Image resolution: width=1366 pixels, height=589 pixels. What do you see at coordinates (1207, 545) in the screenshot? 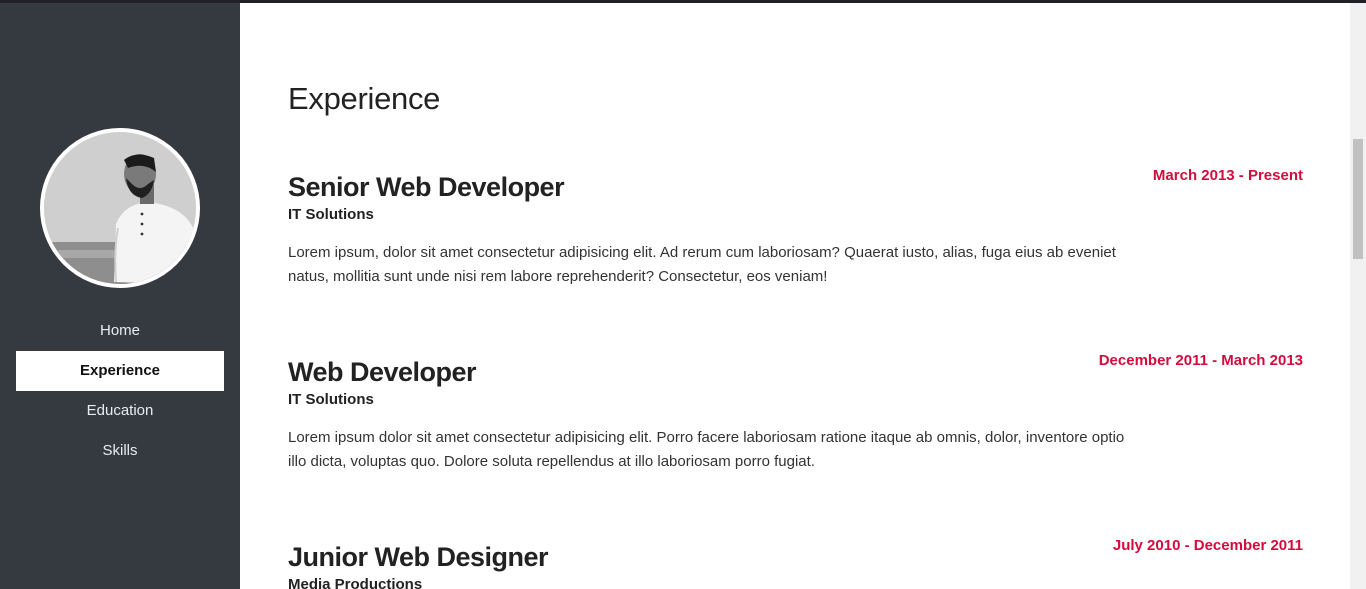
I see `job-date: July 2010 - December 2011` at bounding box center [1207, 545].